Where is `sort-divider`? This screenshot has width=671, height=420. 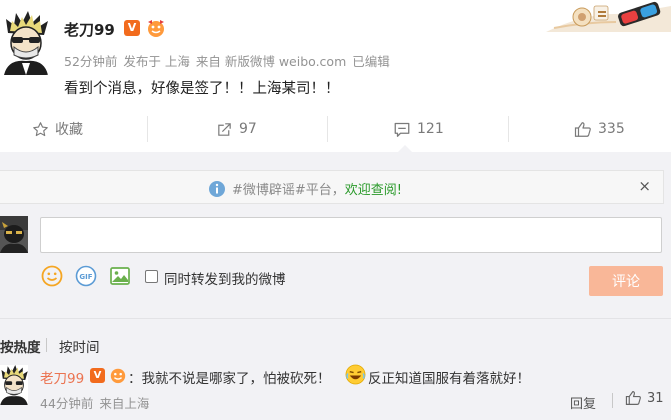
sort-divider is located at coordinates (46, 345).